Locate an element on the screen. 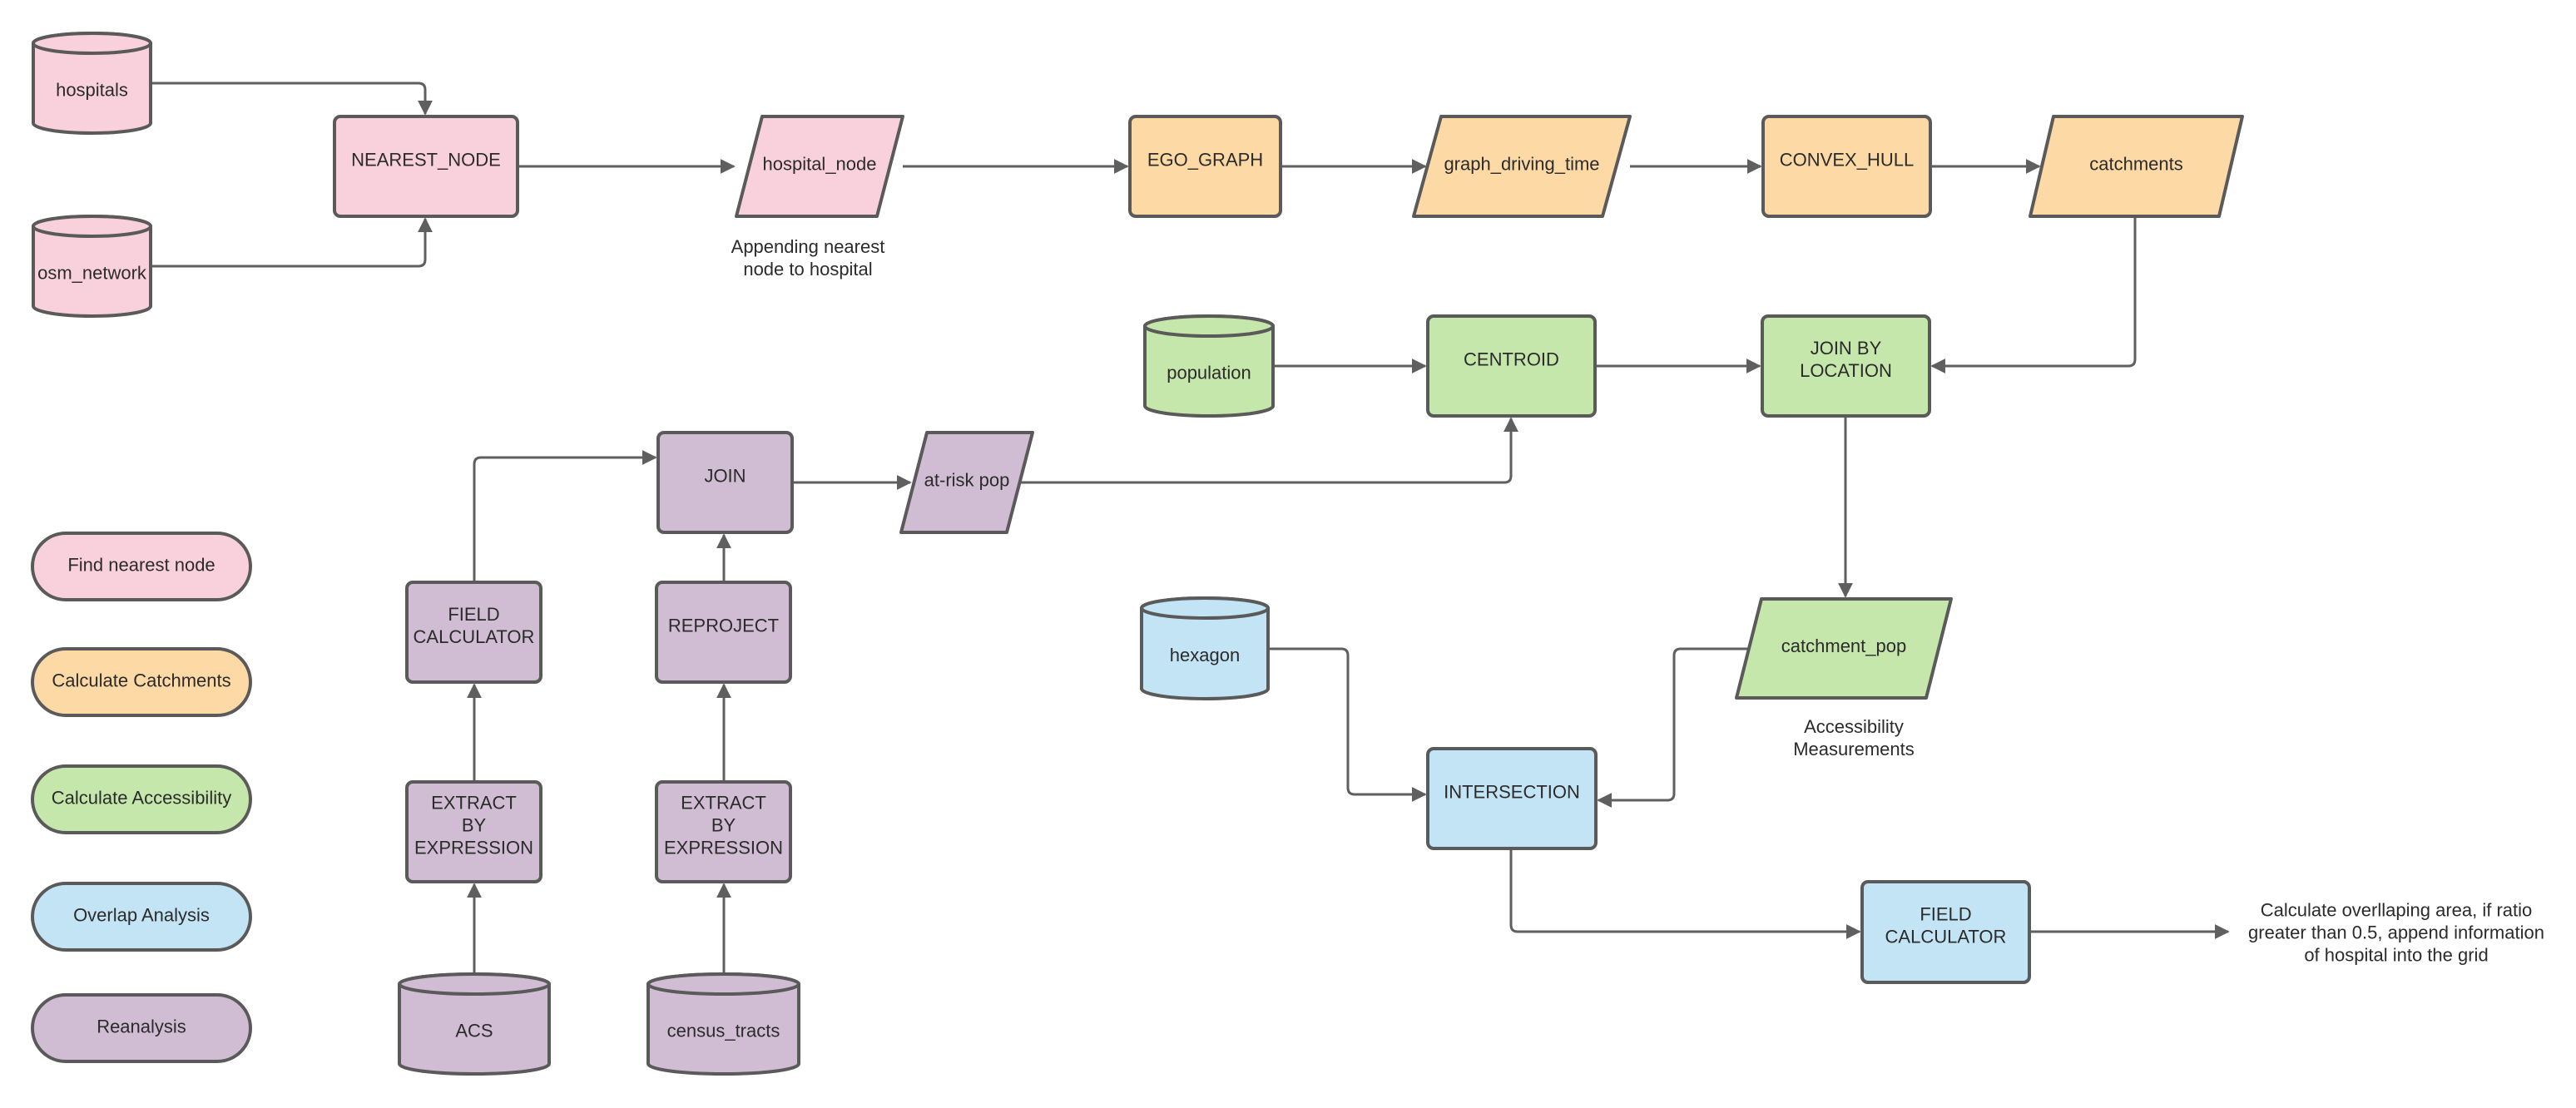 This screenshot has width=2576, height=1108. legend-label: Calculate Catchments is located at coordinates (141, 680).